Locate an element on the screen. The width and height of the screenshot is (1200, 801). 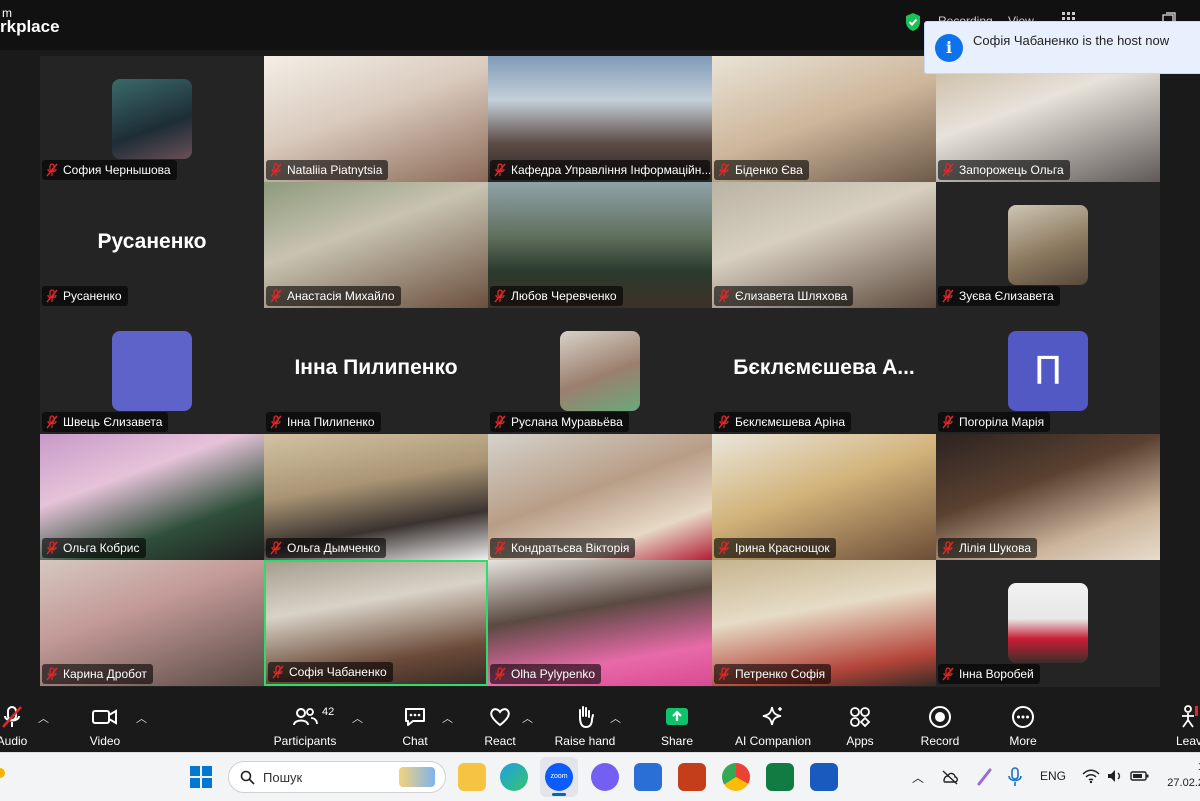
participant-tile: Швець Єлизавета is located at coordinates (152, 371).